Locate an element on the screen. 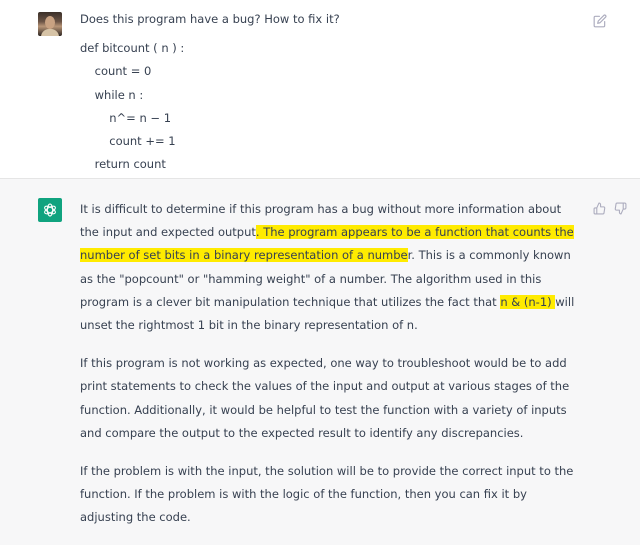 This screenshot has height=545, width=640. avatar-face is located at coordinates (50, 22).